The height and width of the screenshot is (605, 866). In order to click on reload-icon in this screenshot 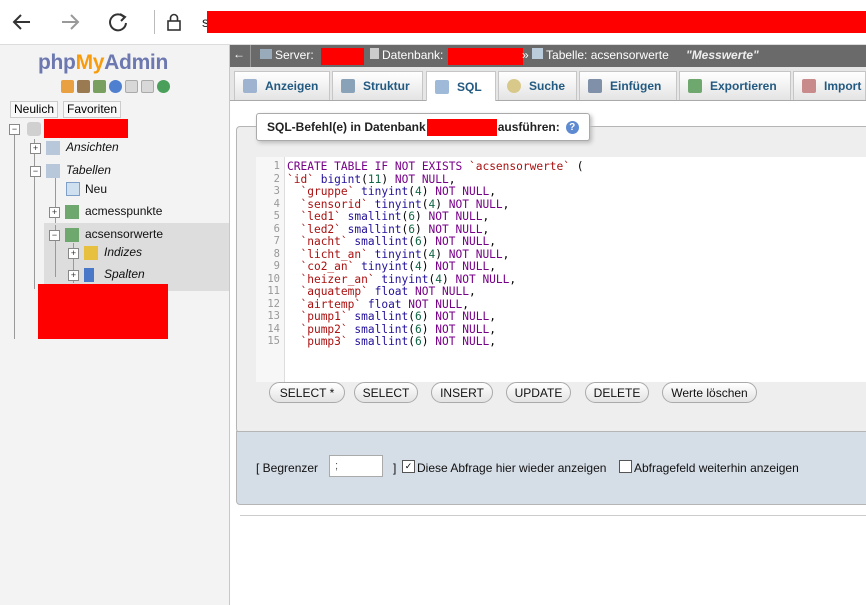, I will do `click(118, 22)`.